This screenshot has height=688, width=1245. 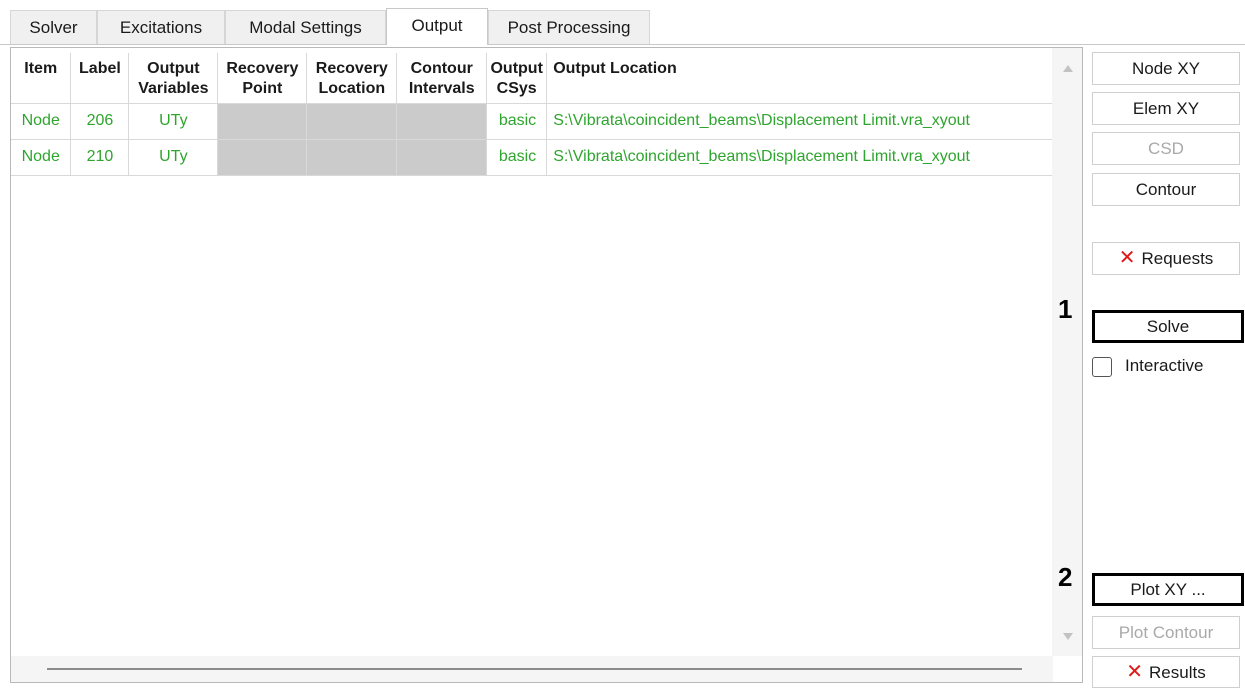 I want to click on scroll-down-icon, so click(x=1068, y=636).